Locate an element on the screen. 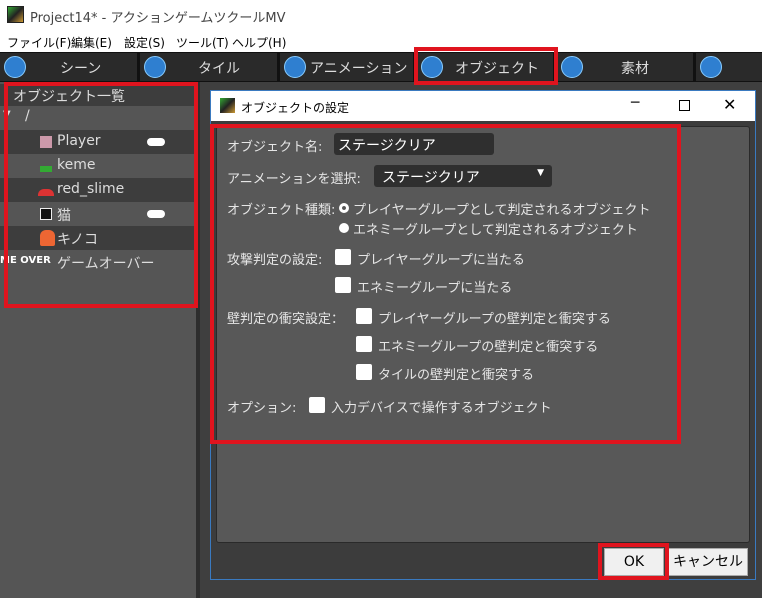 This screenshot has height=598, width=762. list-item: Player is located at coordinates (98, 142).